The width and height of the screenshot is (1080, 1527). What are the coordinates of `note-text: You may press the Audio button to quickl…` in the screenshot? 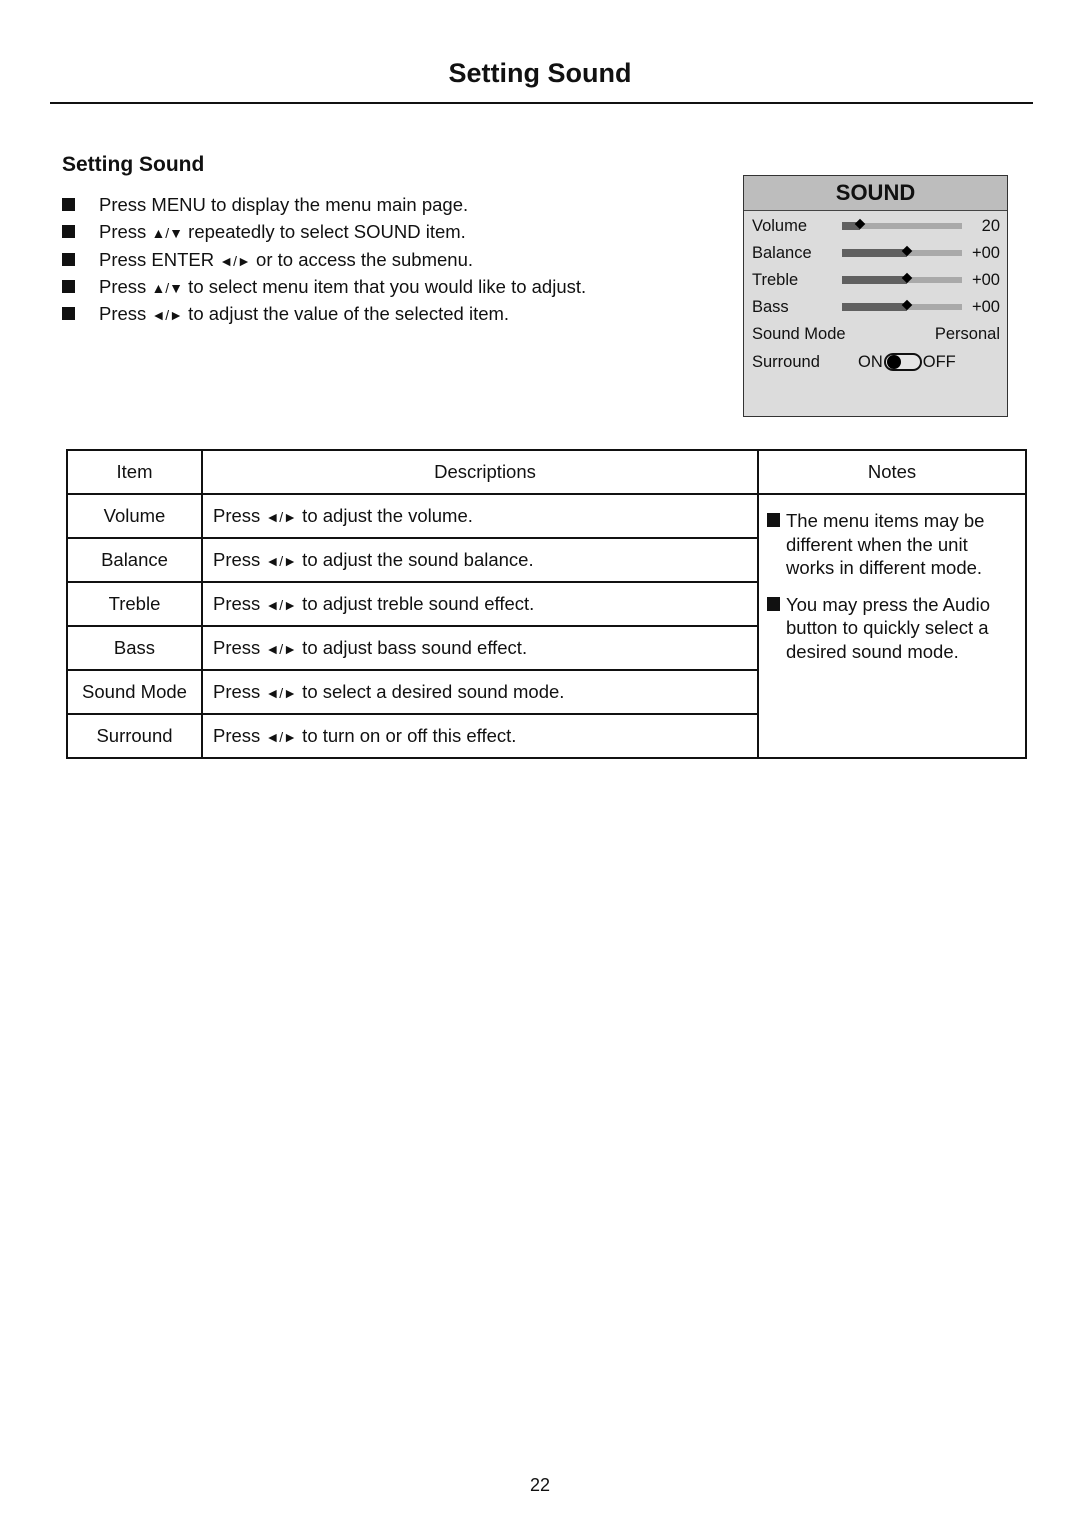 It's located at (888, 627).